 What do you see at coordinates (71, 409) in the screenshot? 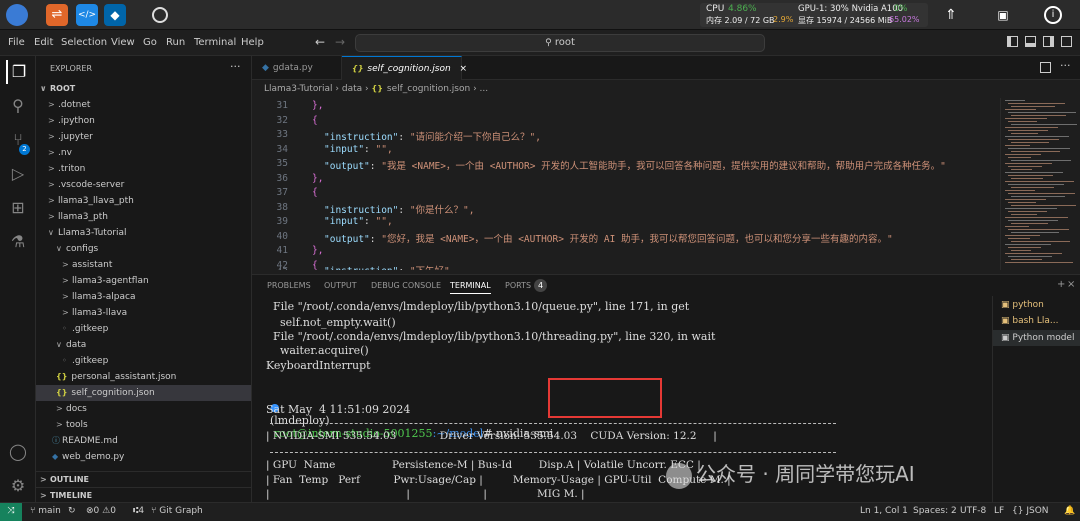
I see `tree-item-docs: > docs` at bounding box center [71, 409].